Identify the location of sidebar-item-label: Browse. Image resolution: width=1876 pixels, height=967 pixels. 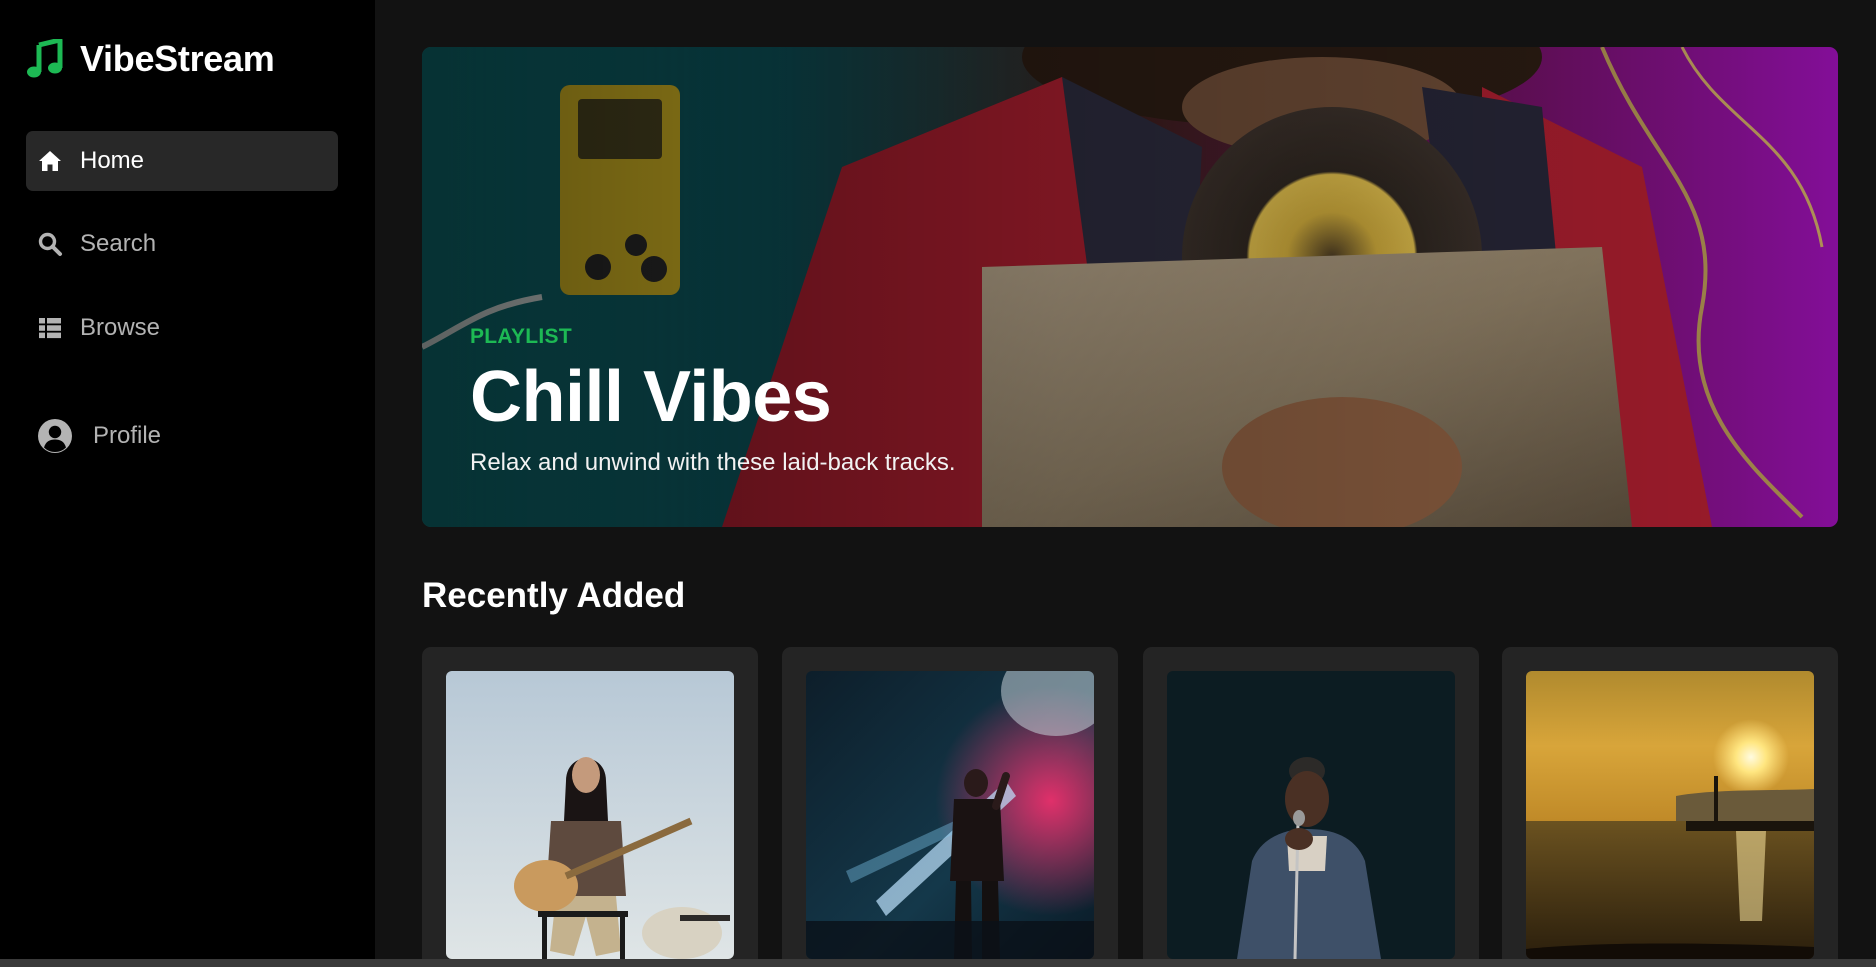
(120, 327).